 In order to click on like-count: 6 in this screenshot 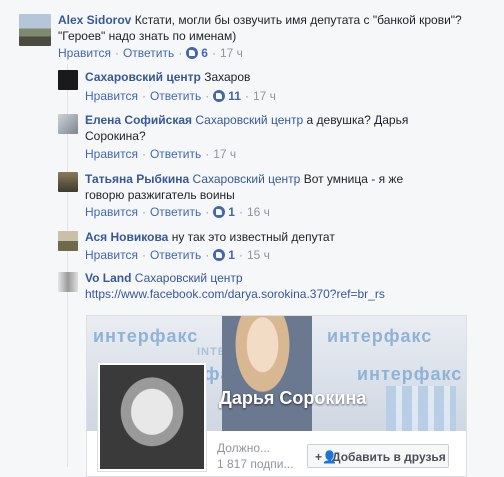, I will do `click(204, 53)`.